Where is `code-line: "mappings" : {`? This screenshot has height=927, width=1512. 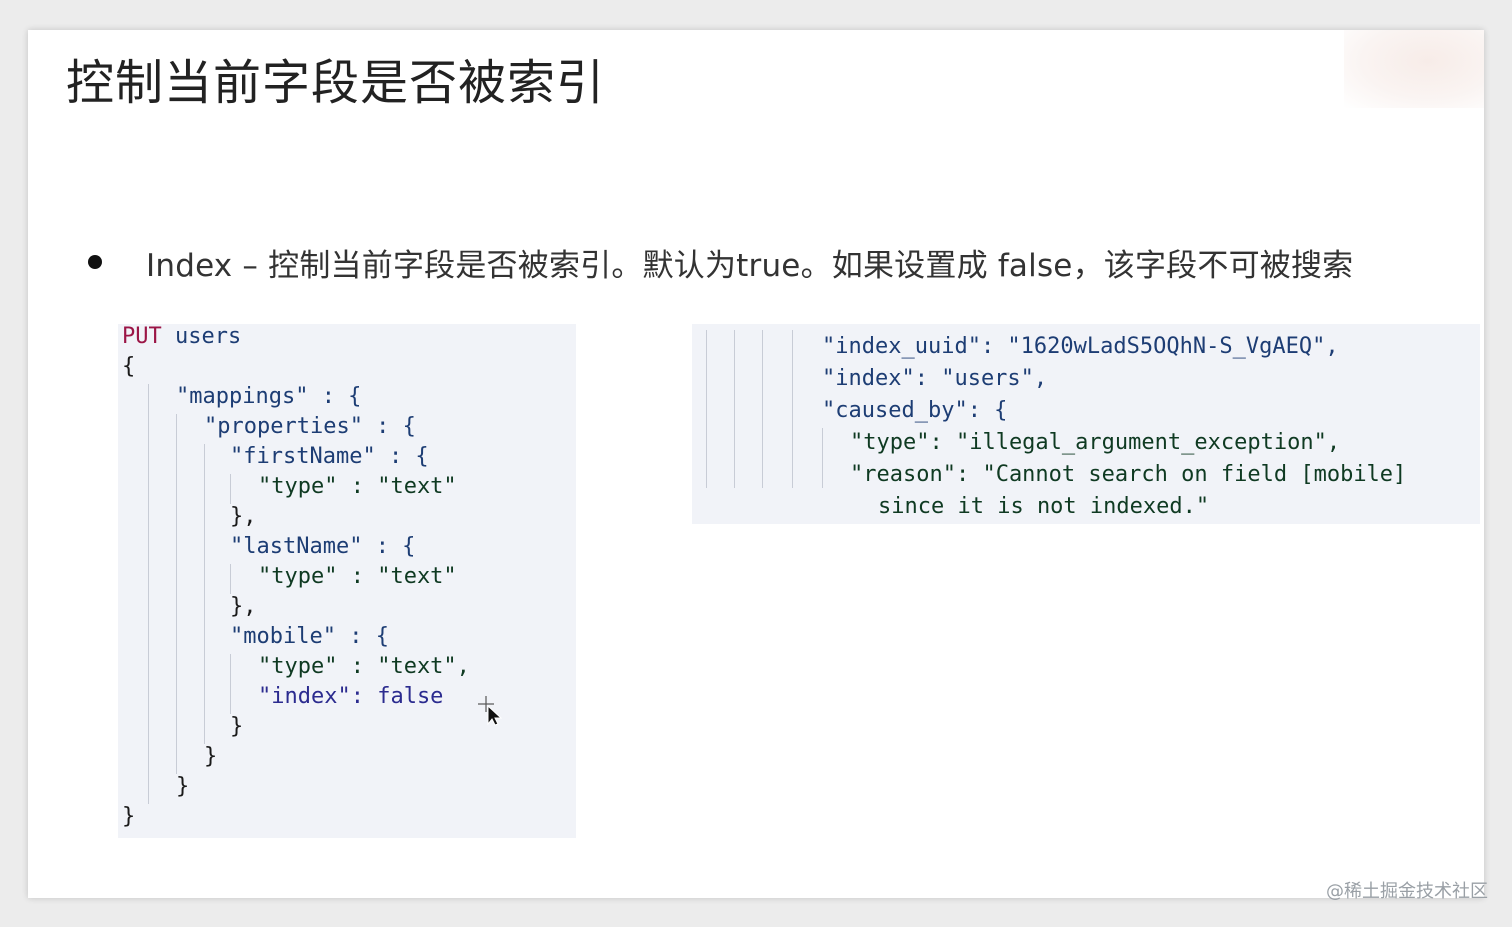 code-line: "mappings" : { is located at coordinates (269, 396).